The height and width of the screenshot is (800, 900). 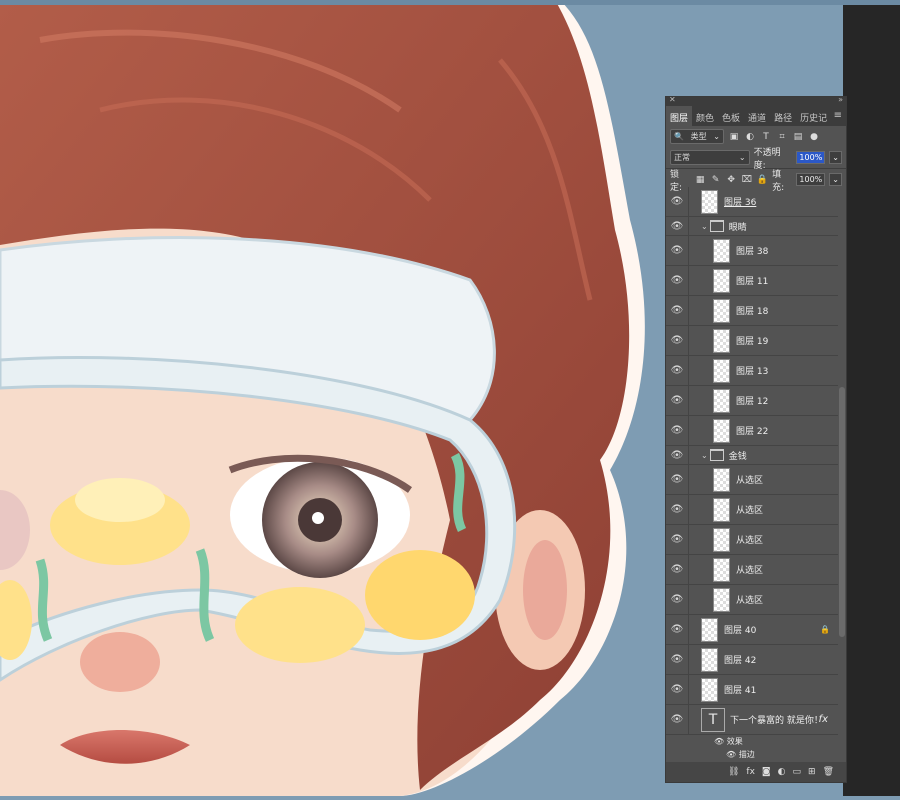 I want to click on layer-name: 图层 41, so click(x=740, y=691).